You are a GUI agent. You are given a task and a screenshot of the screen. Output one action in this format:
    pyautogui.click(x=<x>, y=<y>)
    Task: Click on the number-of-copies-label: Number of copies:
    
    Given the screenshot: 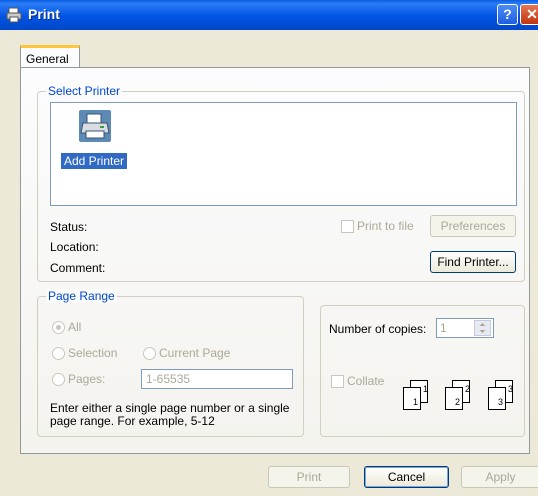 What is the action you would take?
    pyautogui.click(x=378, y=329)
    